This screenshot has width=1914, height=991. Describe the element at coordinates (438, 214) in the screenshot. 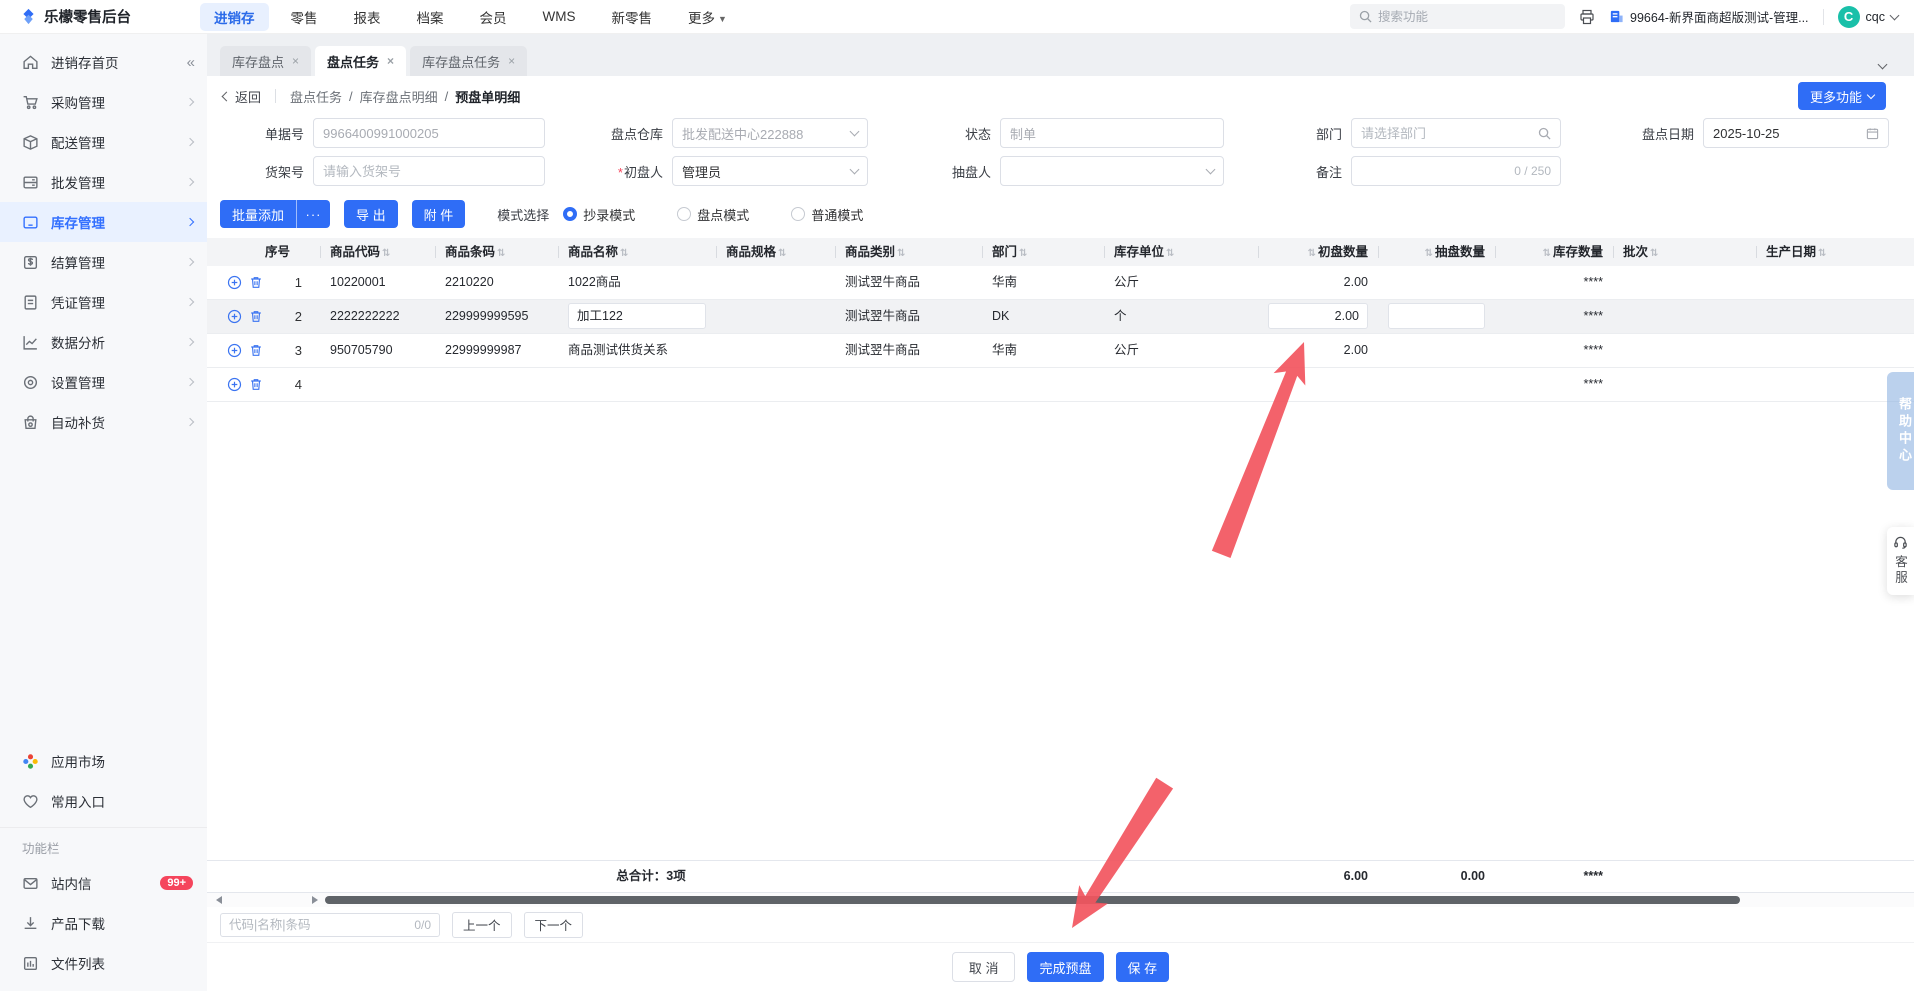

I see `attachment-button: 附 件` at that location.